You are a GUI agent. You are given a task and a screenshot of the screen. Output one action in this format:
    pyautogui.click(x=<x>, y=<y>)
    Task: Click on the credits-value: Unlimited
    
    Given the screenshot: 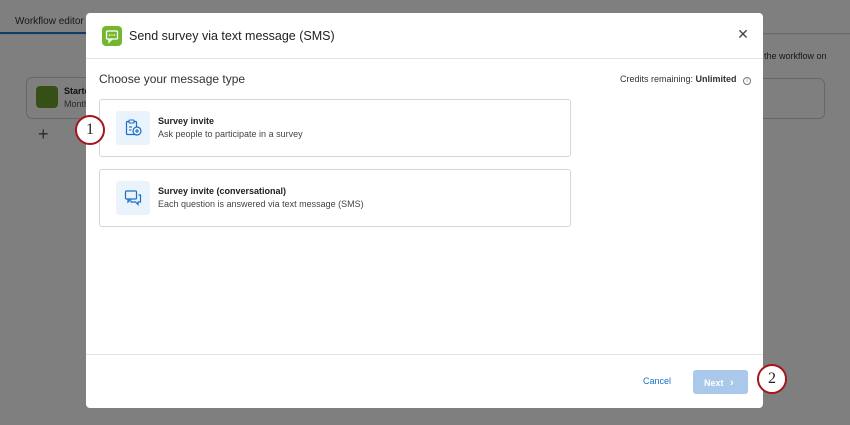 What is the action you would take?
    pyautogui.click(x=716, y=79)
    